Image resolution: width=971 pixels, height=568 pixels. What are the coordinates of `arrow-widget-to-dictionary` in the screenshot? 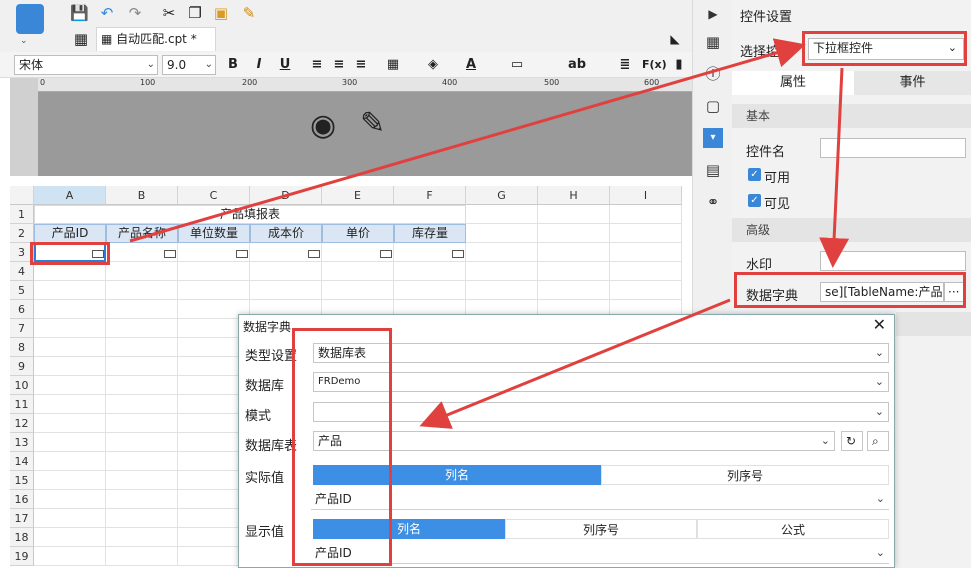 It's located at (834, 167).